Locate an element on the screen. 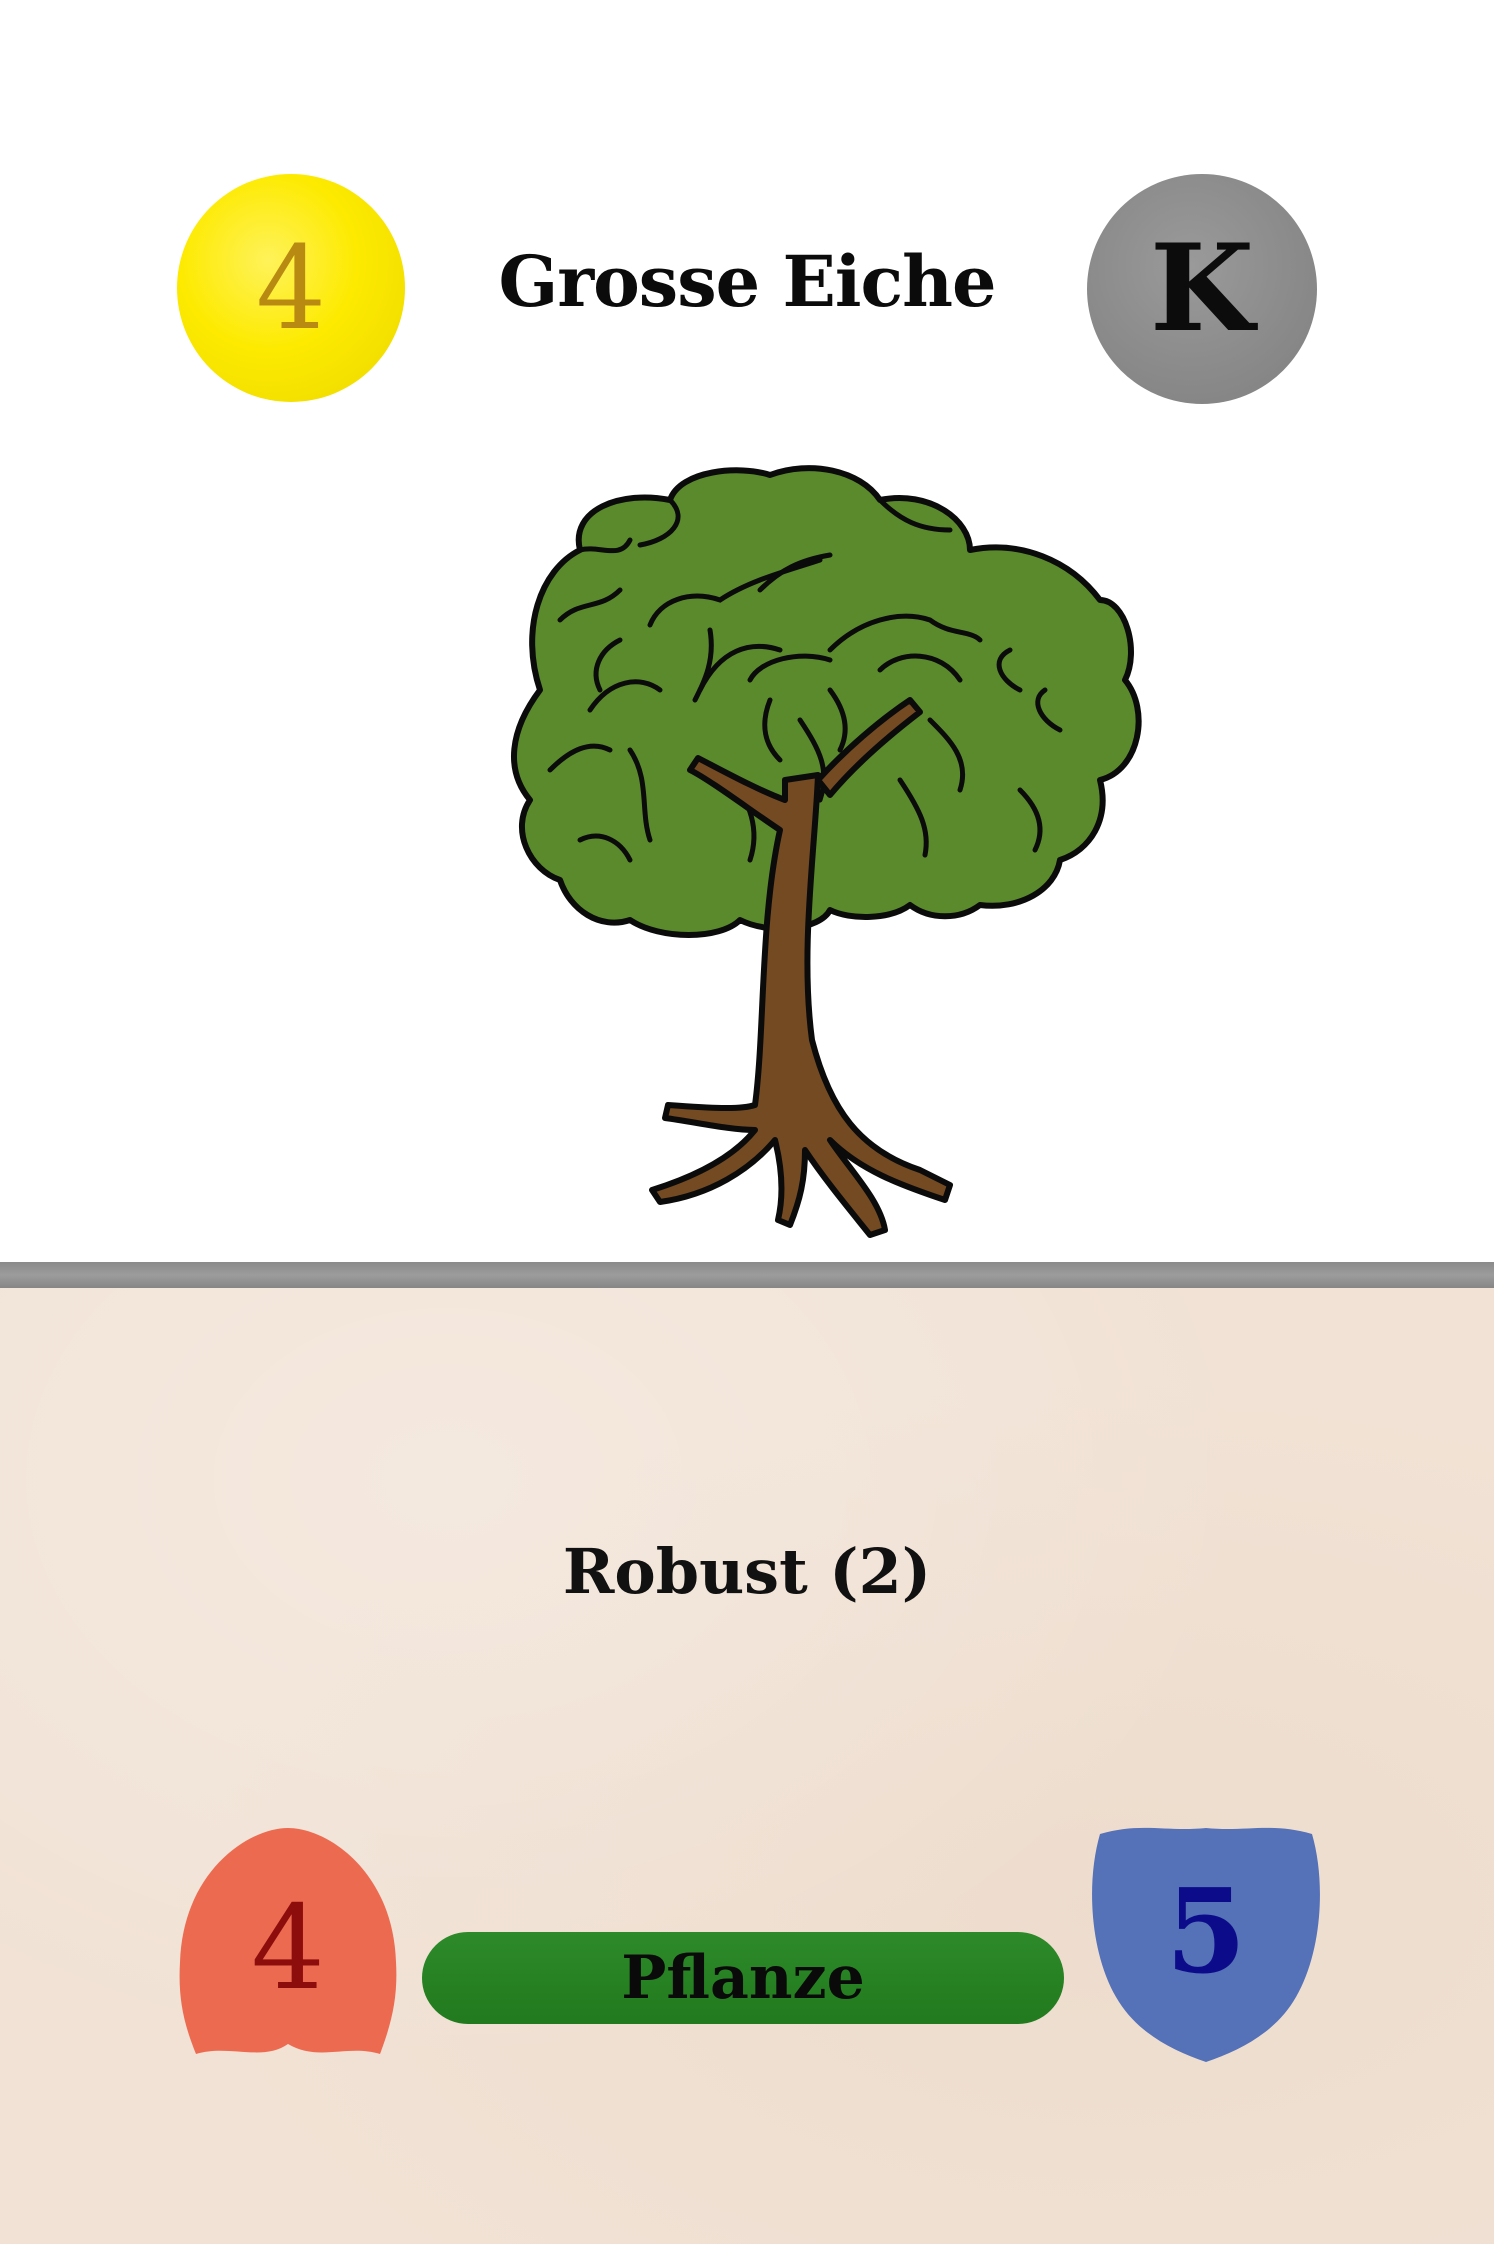 Image resolution: width=1494 pixels, height=2244 pixels. cost-coin: 4 is located at coordinates (291, 288).